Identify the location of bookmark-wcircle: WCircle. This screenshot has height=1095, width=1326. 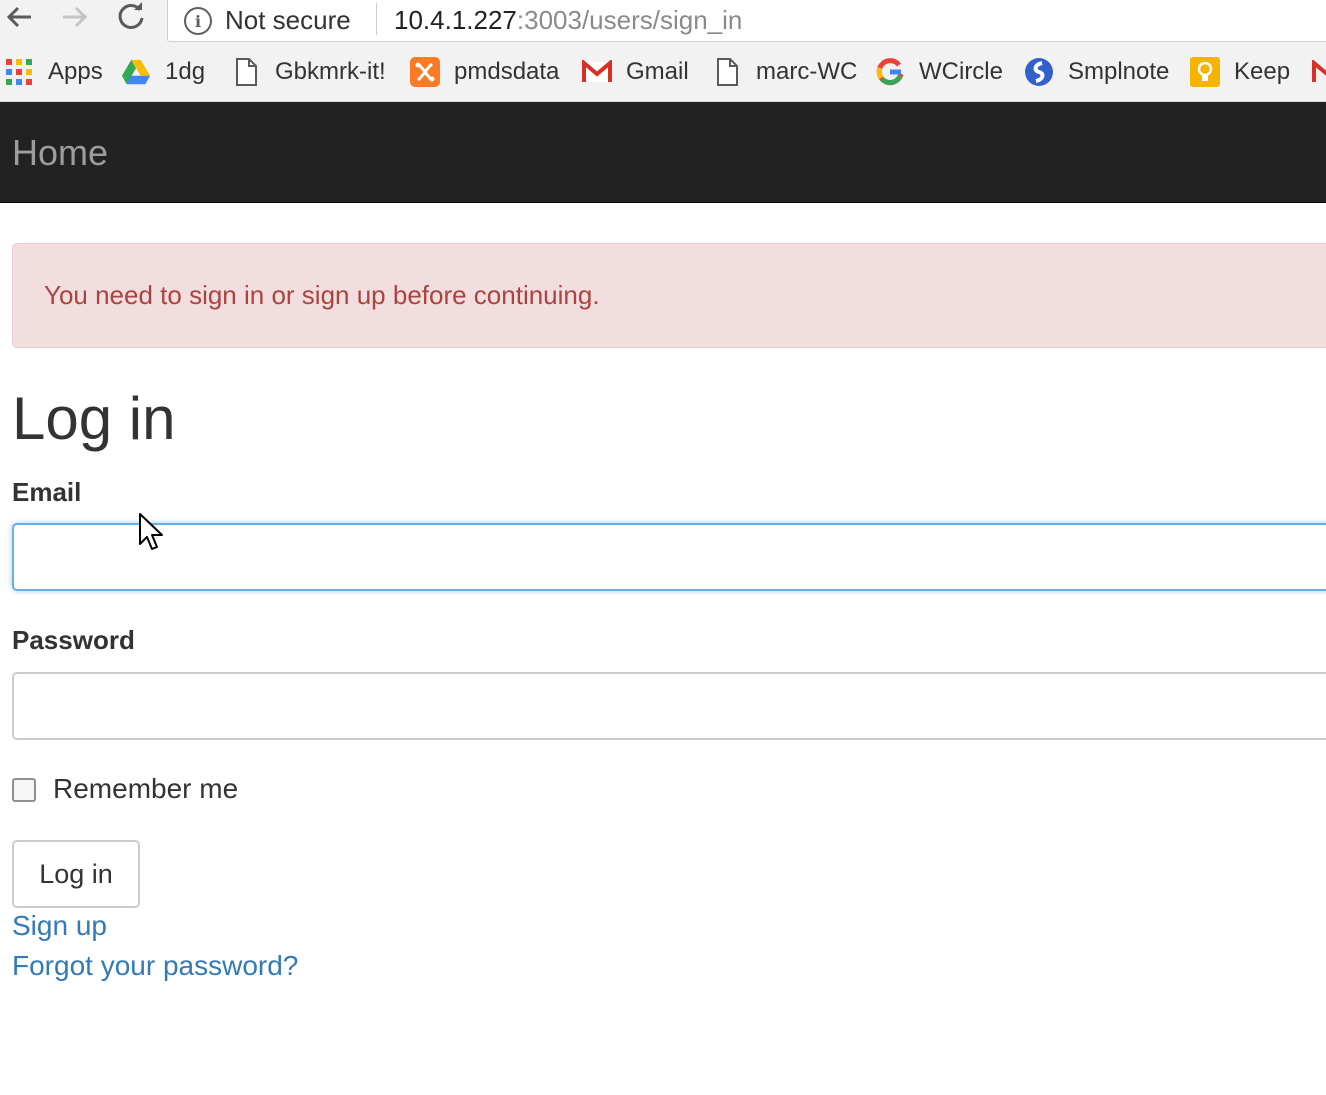
(939, 72).